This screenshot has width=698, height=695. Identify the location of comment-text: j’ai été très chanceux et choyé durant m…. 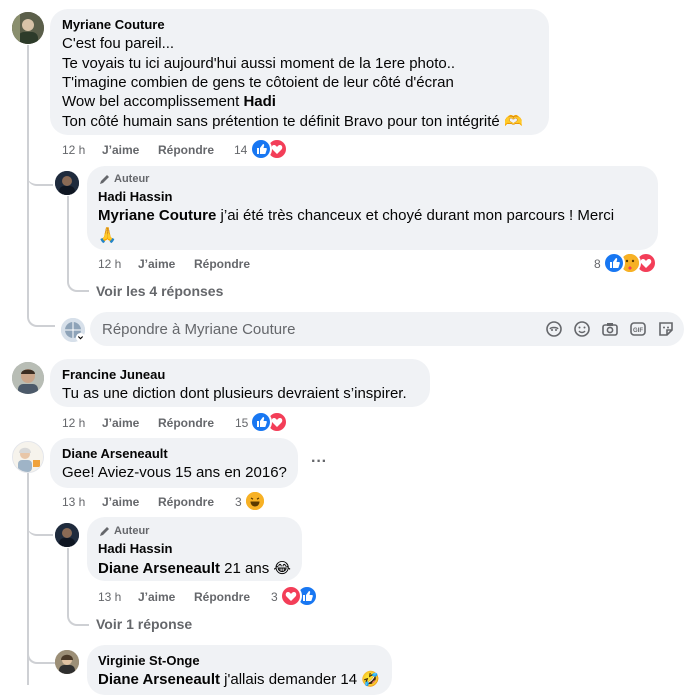
(415, 215).